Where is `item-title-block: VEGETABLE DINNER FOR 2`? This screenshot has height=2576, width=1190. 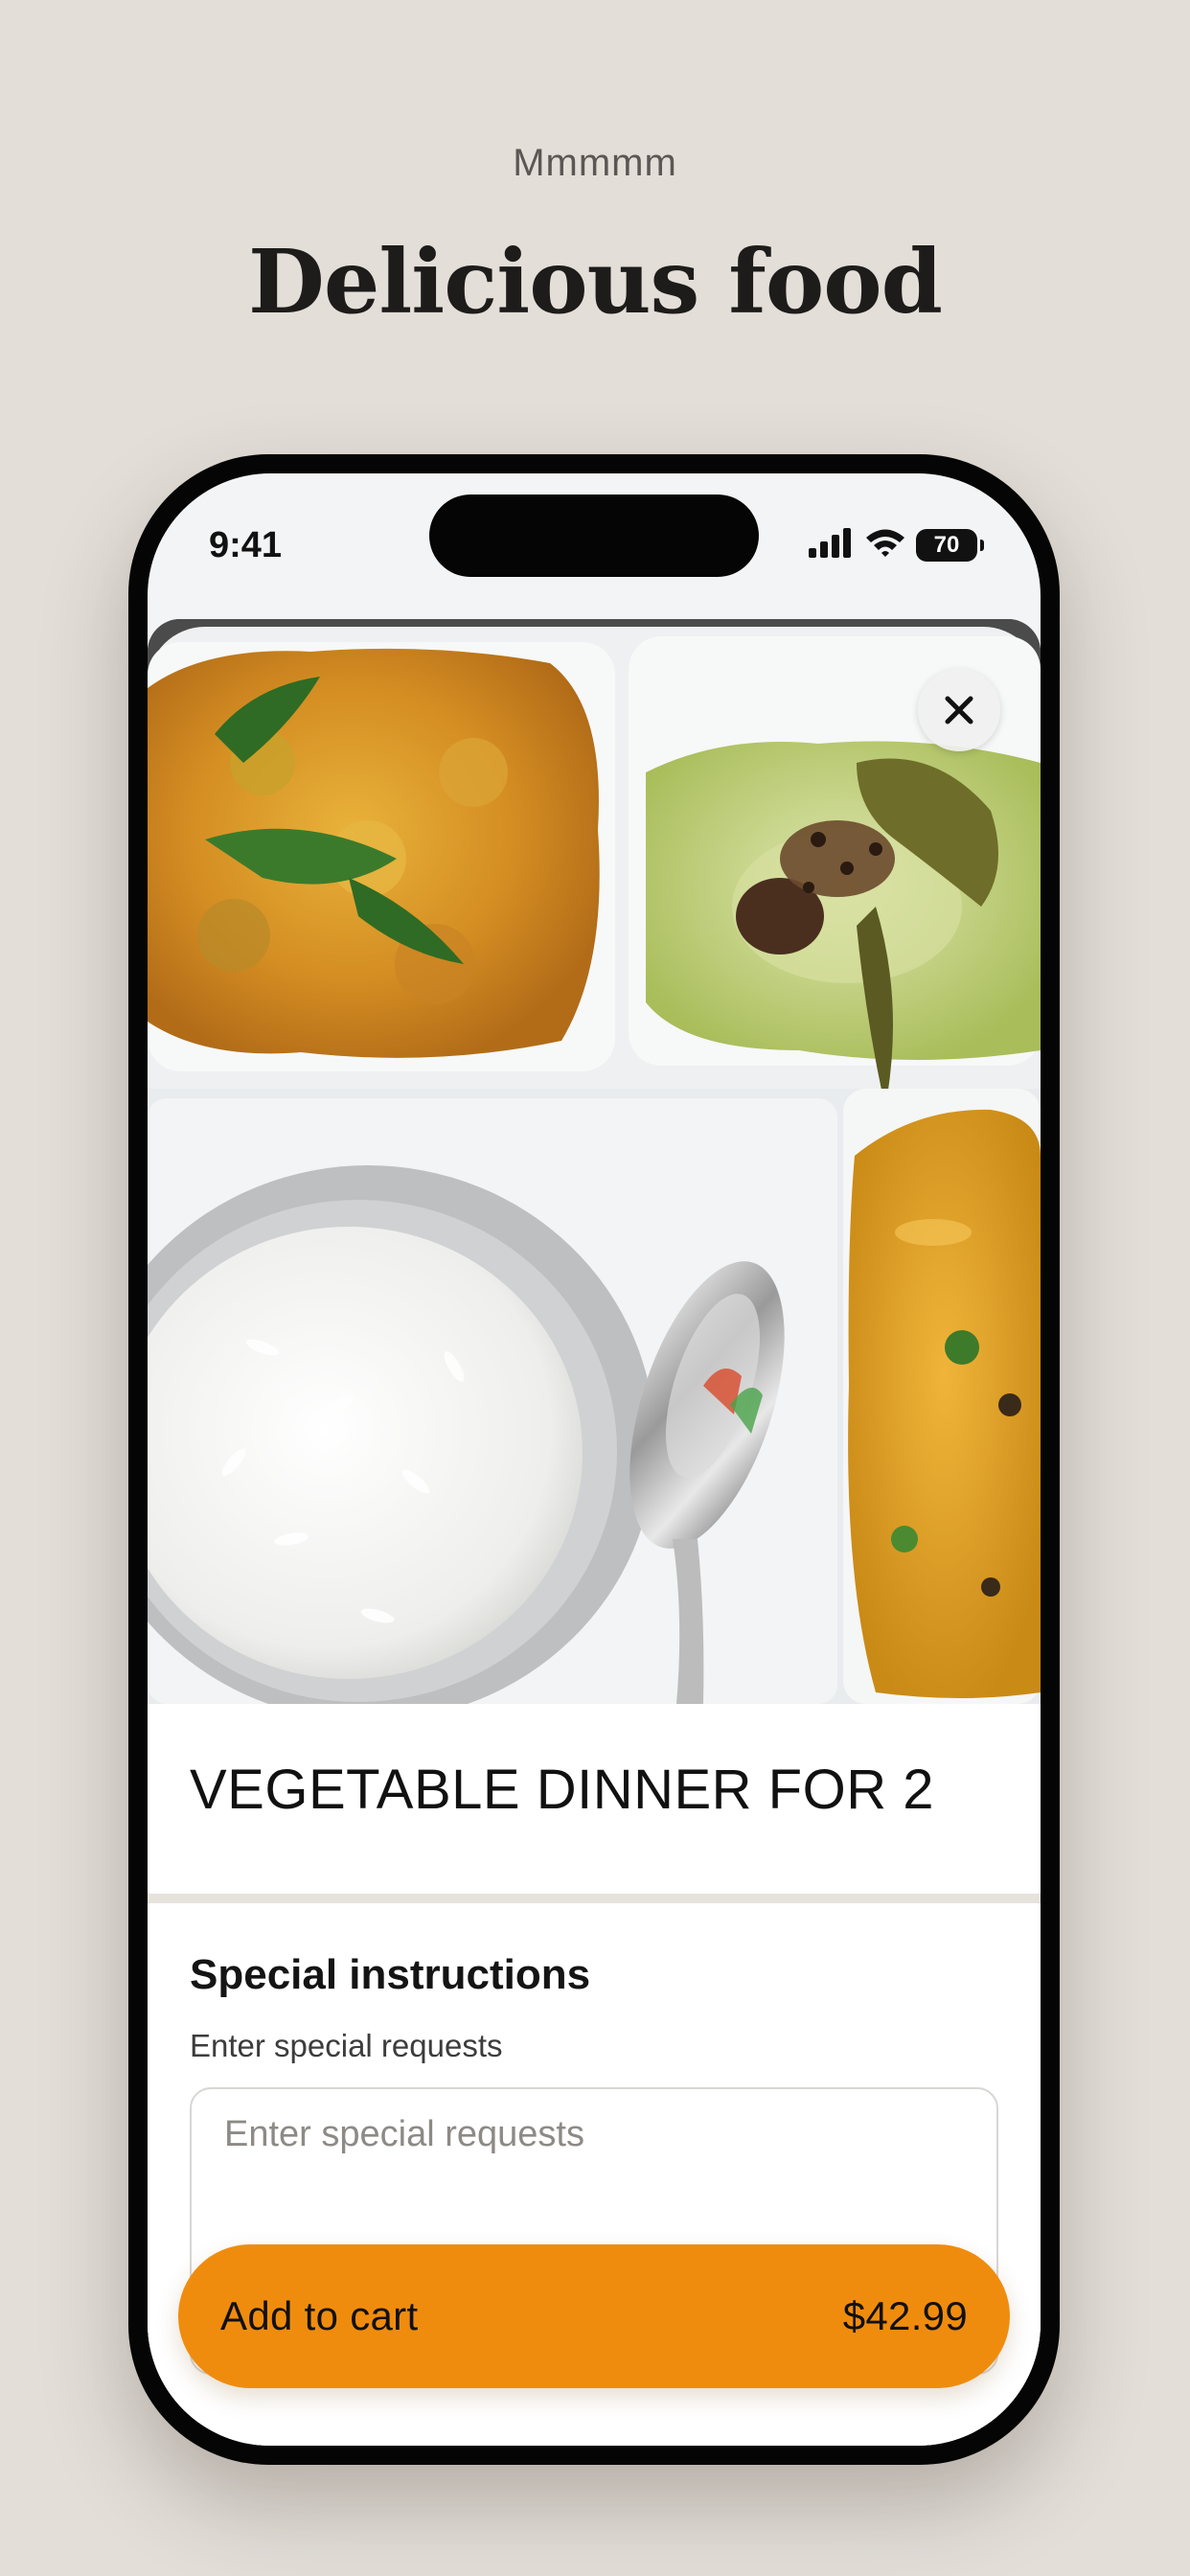
item-title-block: VEGETABLE DINNER FOR 2 is located at coordinates (594, 1799).